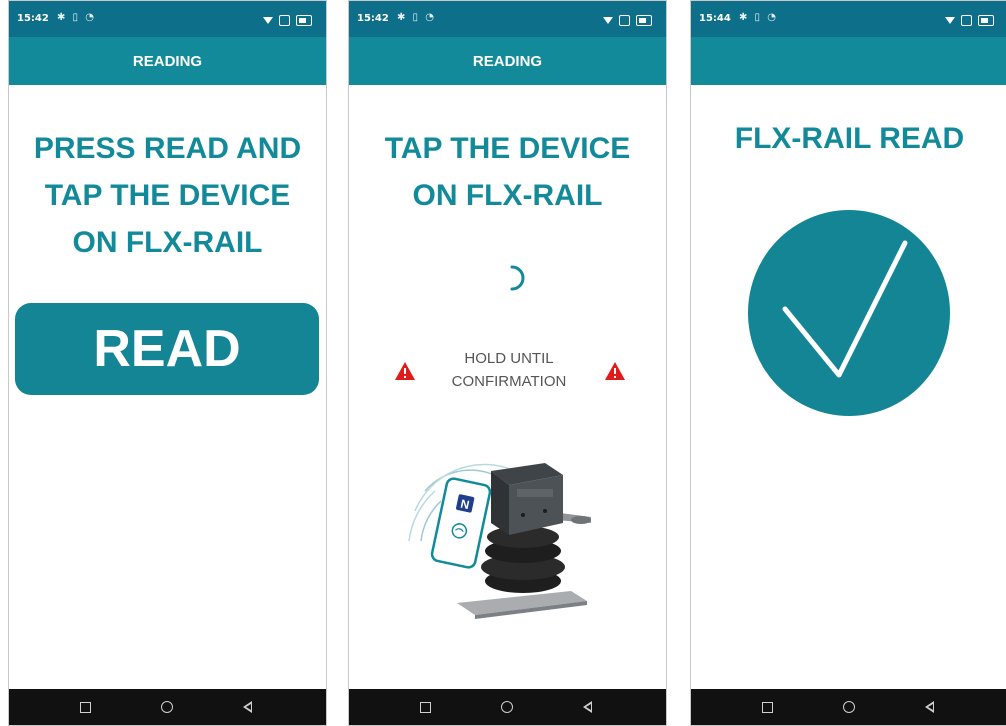 Image resolution: width=1006 pixels, height=726 pixels. Describe the element at coordinates (167, 148) in the screenshot. I see `headline-line: PRESS READ AND` at that location.